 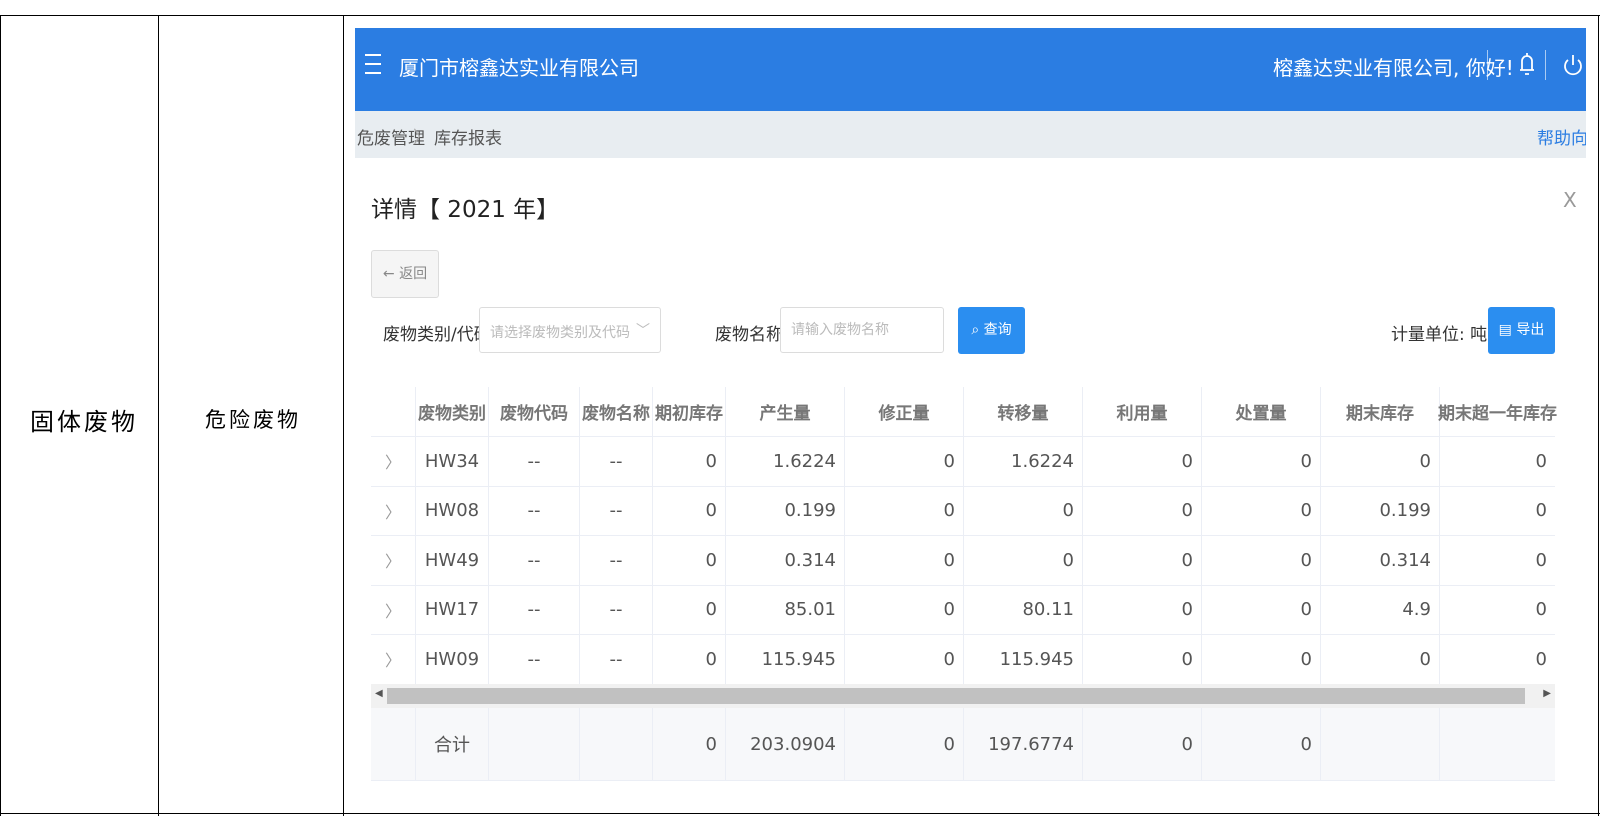 I want to click on cell-generated: 0.199, so click(x=810, y=511).